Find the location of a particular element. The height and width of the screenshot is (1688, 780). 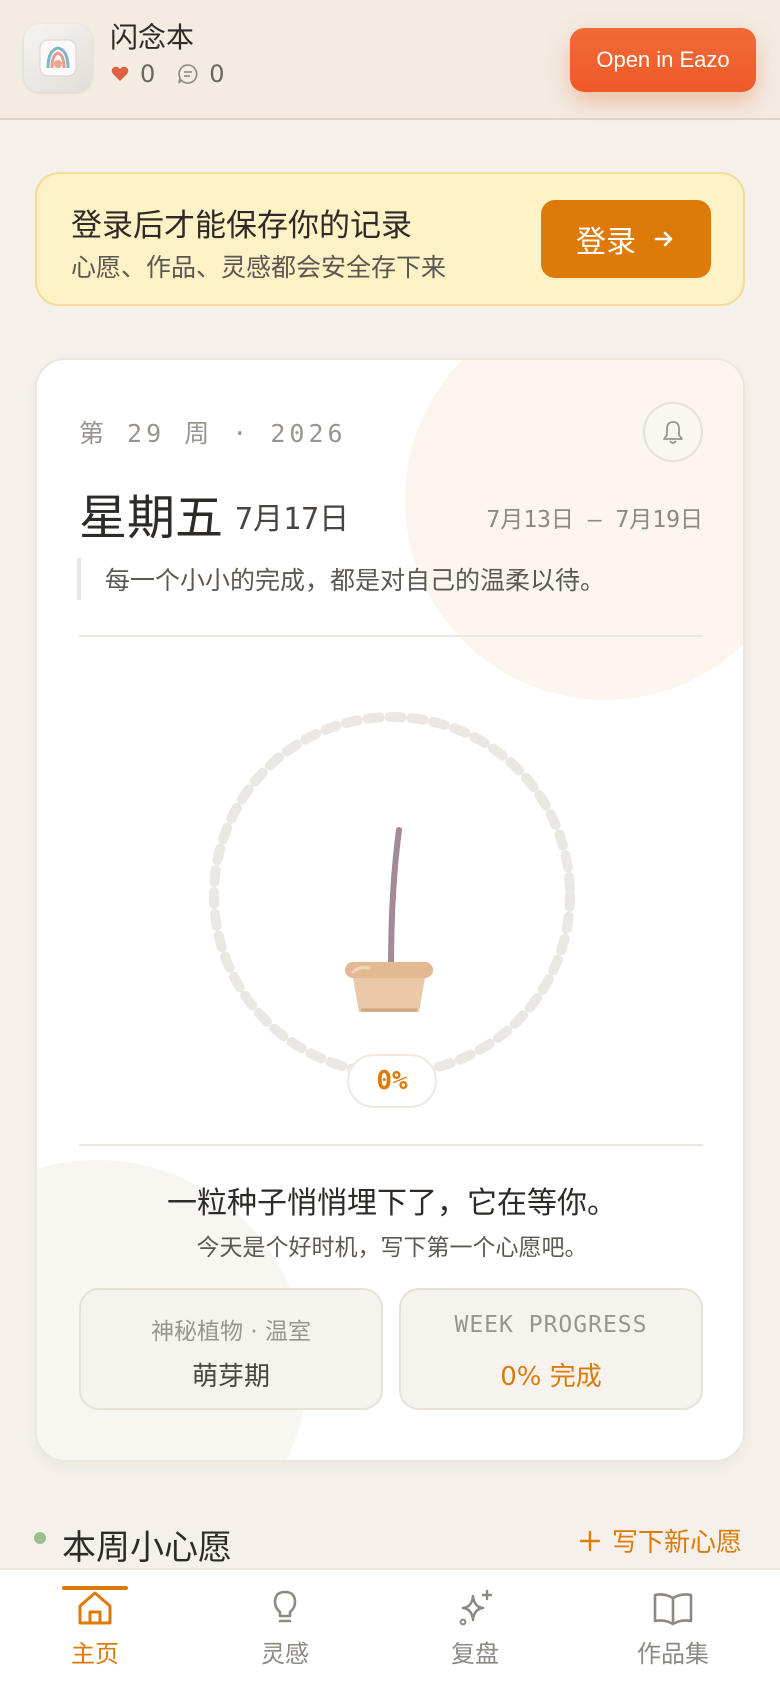

likes-count: 0 is located at coordinates (148, 74).